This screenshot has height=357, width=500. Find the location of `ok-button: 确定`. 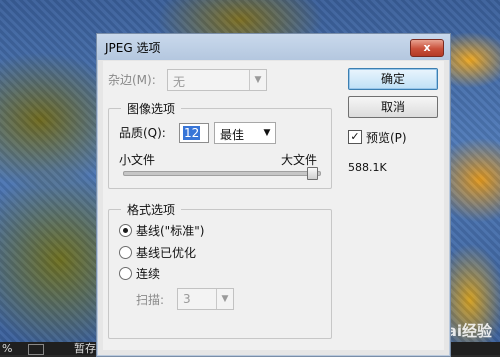

ok-button: 确定 is located at coordinates (393, 79).